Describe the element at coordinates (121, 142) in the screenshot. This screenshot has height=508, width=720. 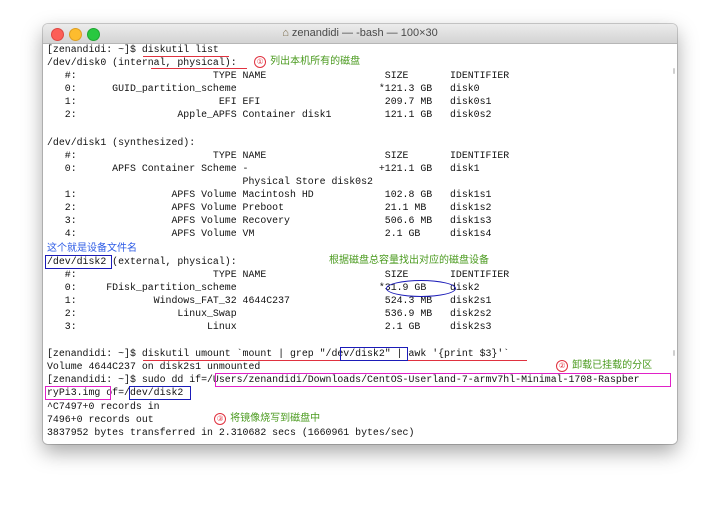
I see `terminal-line: /dev/disk1 (synthesized):` at that location.